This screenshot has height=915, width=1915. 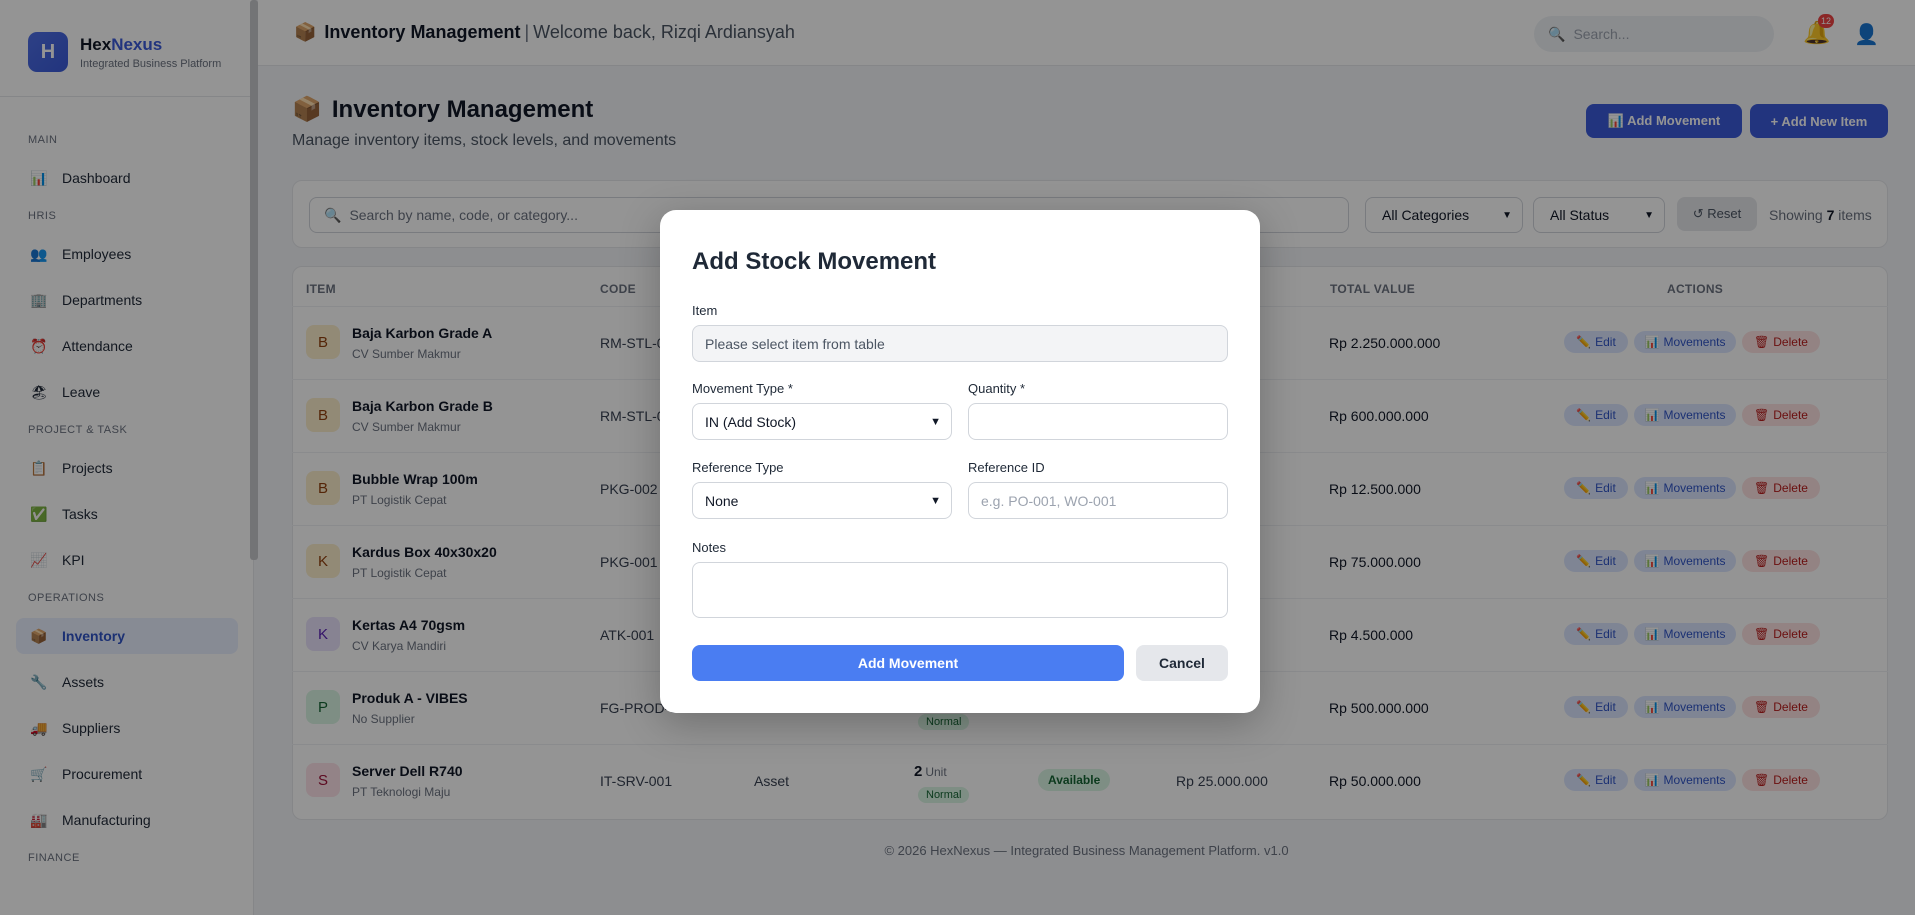 I want to click on movement-type-label: Movement Type *, so click(x=742, y=388).